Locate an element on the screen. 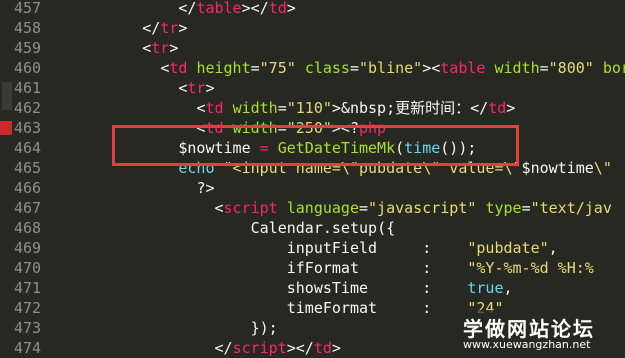 Image resolution: width=625 pixels, height=358 pixels. code-token: $nowtime is located at coordinates (557, 168).